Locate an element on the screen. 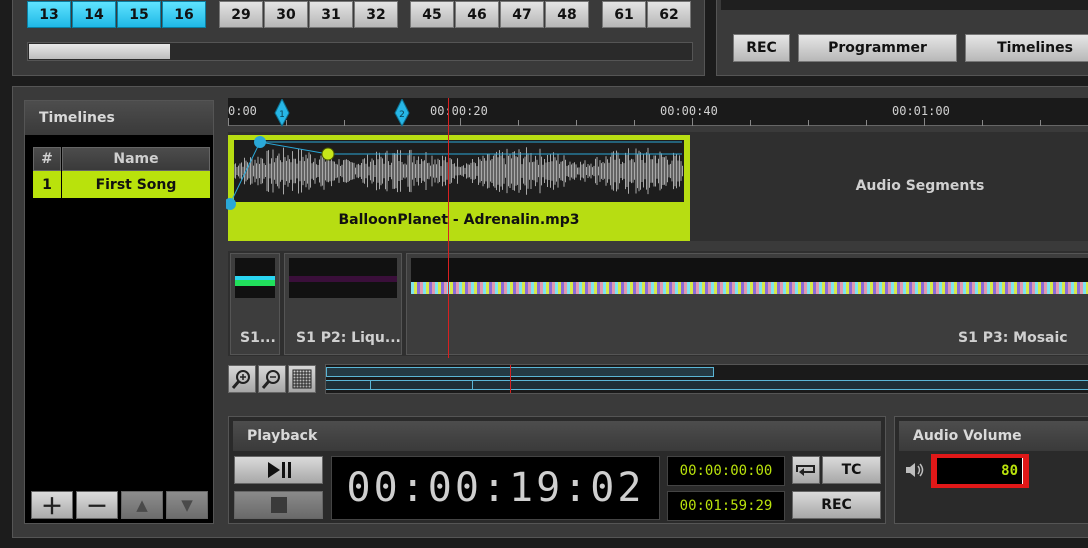 Image resolution: width=1088 pixels, height=548 pixels. stop-button is located at coordinates (278, 505).